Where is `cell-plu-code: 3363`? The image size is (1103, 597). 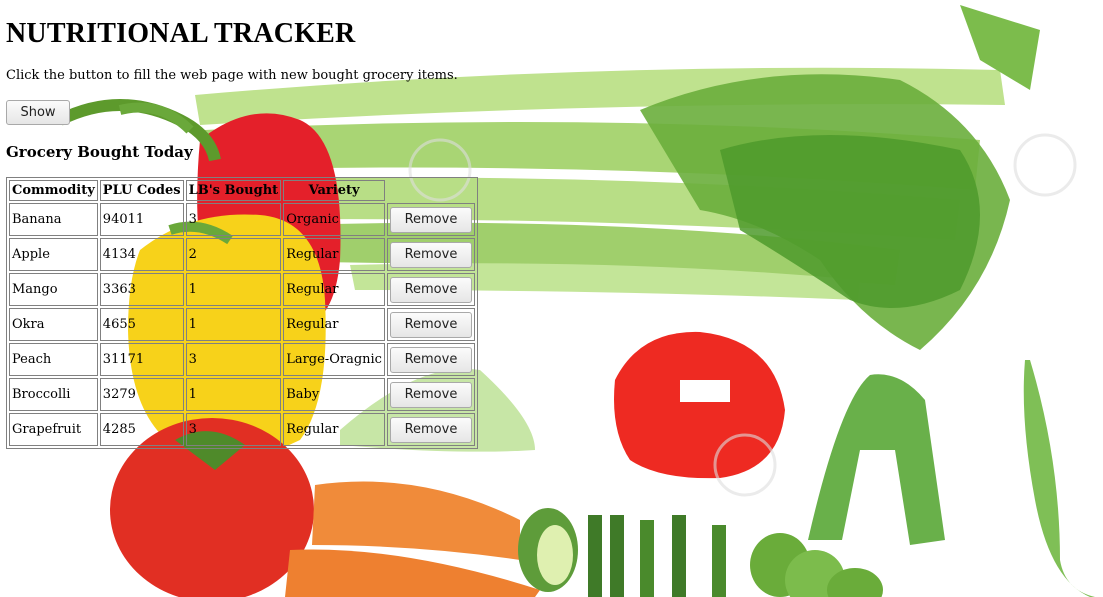
cell-plu-code: 3363 is located at coordinates (141, 289).